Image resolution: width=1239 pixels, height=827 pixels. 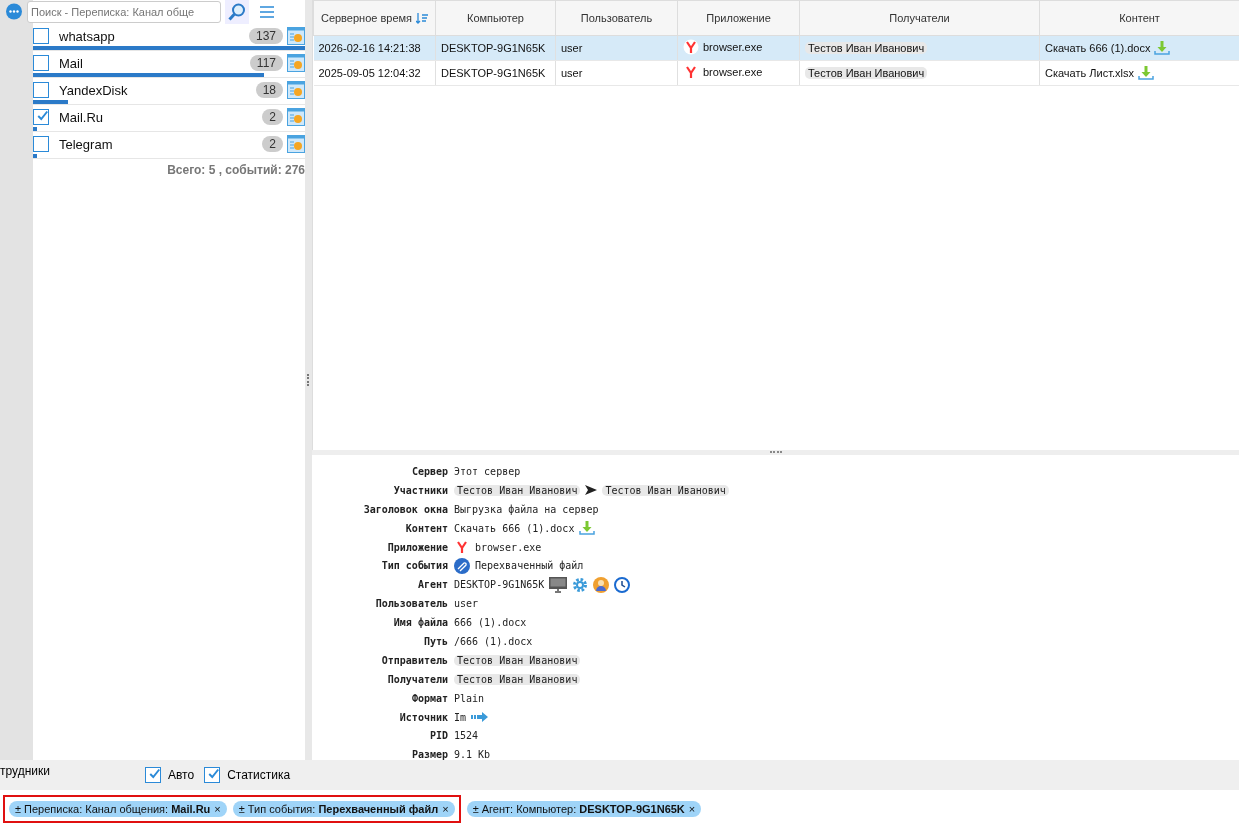 What do you see at coordinates (405, 509) in the screenshot?
I see `field-label: Заголовок окна` at bounding box center [405, 509].